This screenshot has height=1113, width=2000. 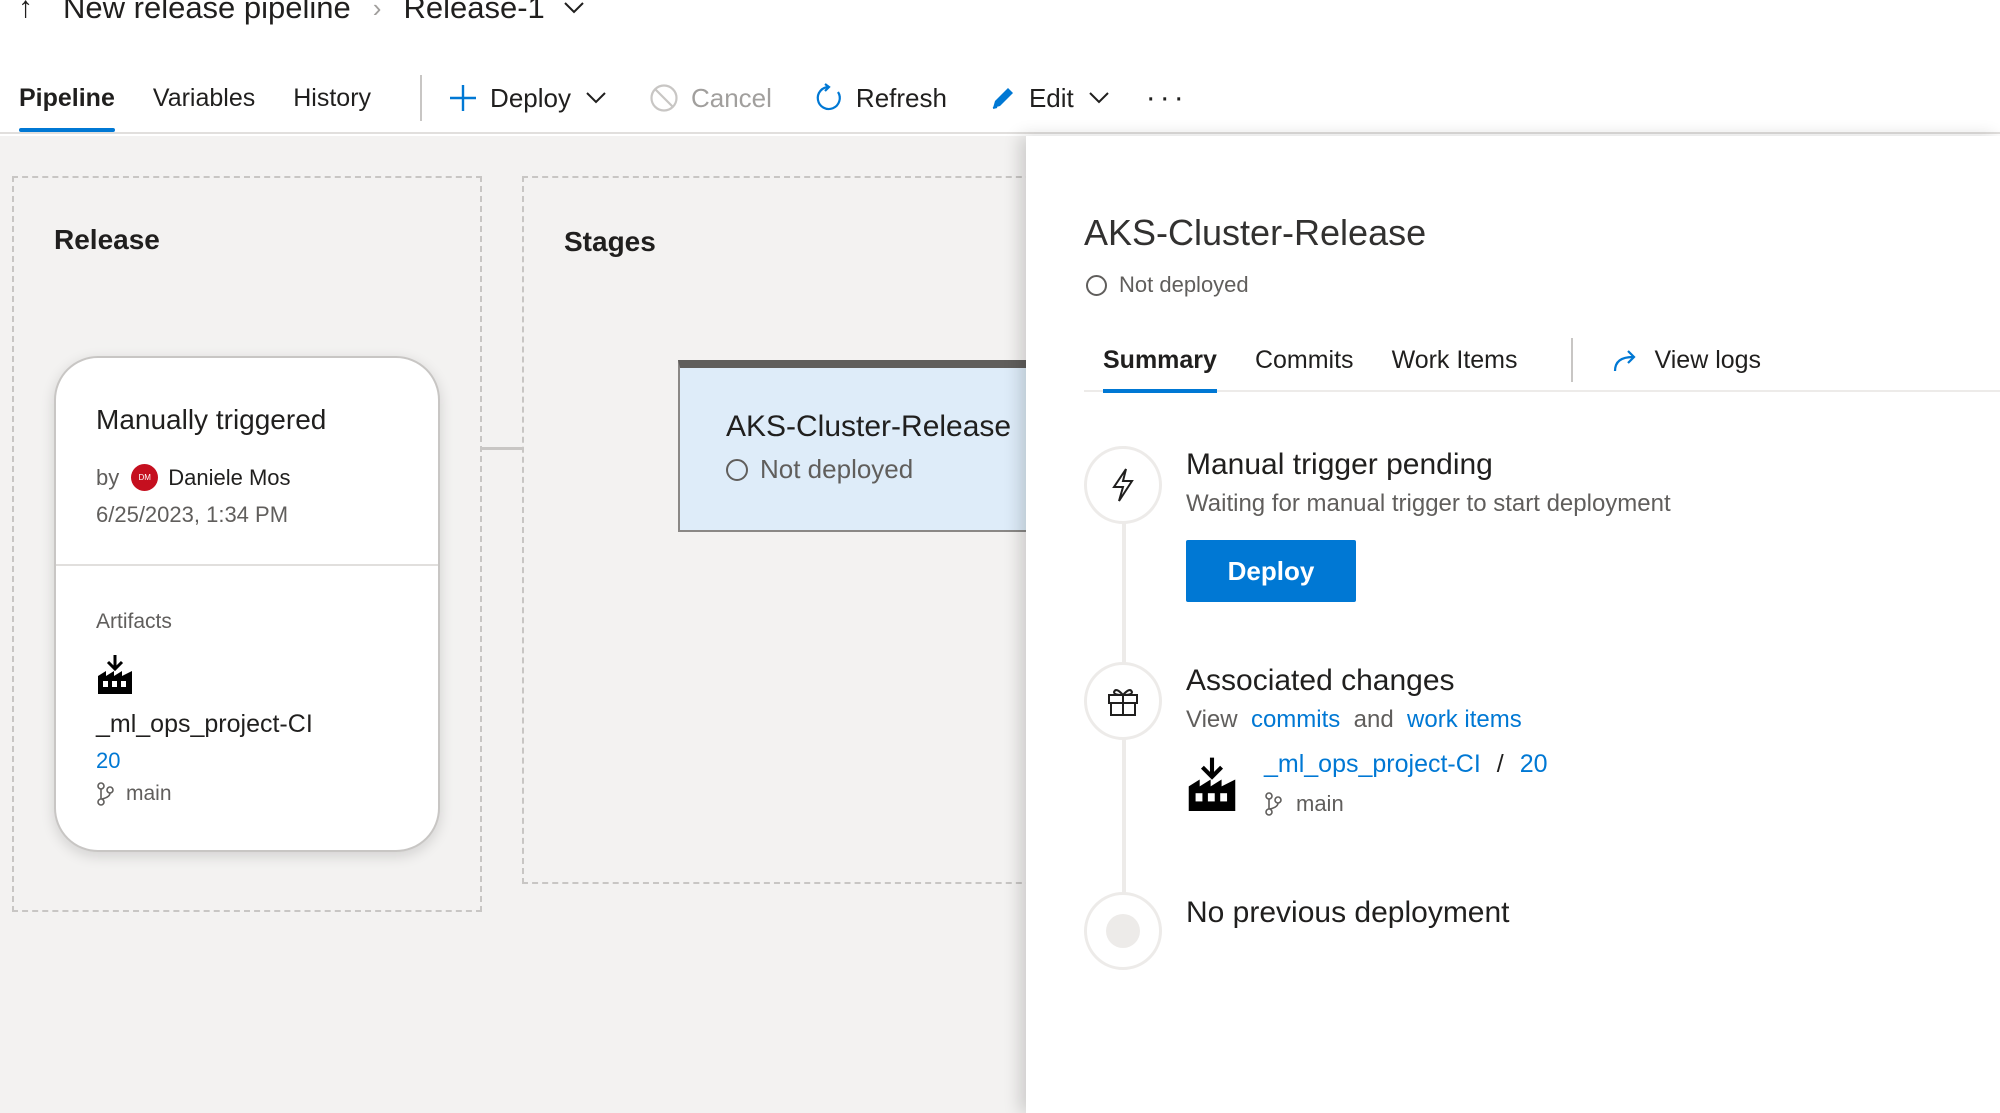 I want to click on deploy-menu-button: Deploy, so click(x=527, y=98).